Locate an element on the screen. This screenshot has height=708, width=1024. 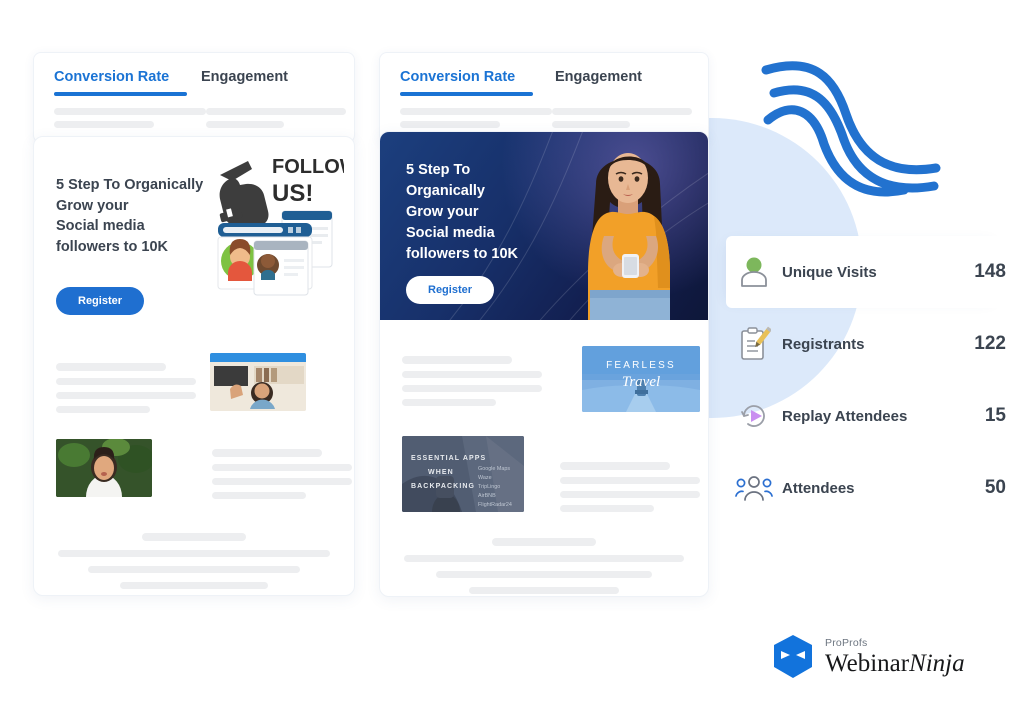
card-two-footer-skeleton is located at coordinates (544, 566).